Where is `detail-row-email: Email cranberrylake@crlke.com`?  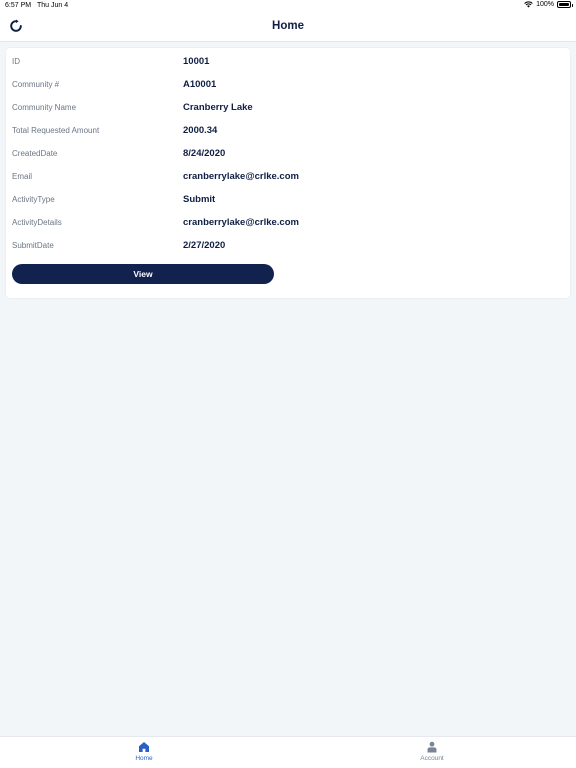 detail-row-email: Email cranberrylake@crlke.com is located at coordinates (288, 178).